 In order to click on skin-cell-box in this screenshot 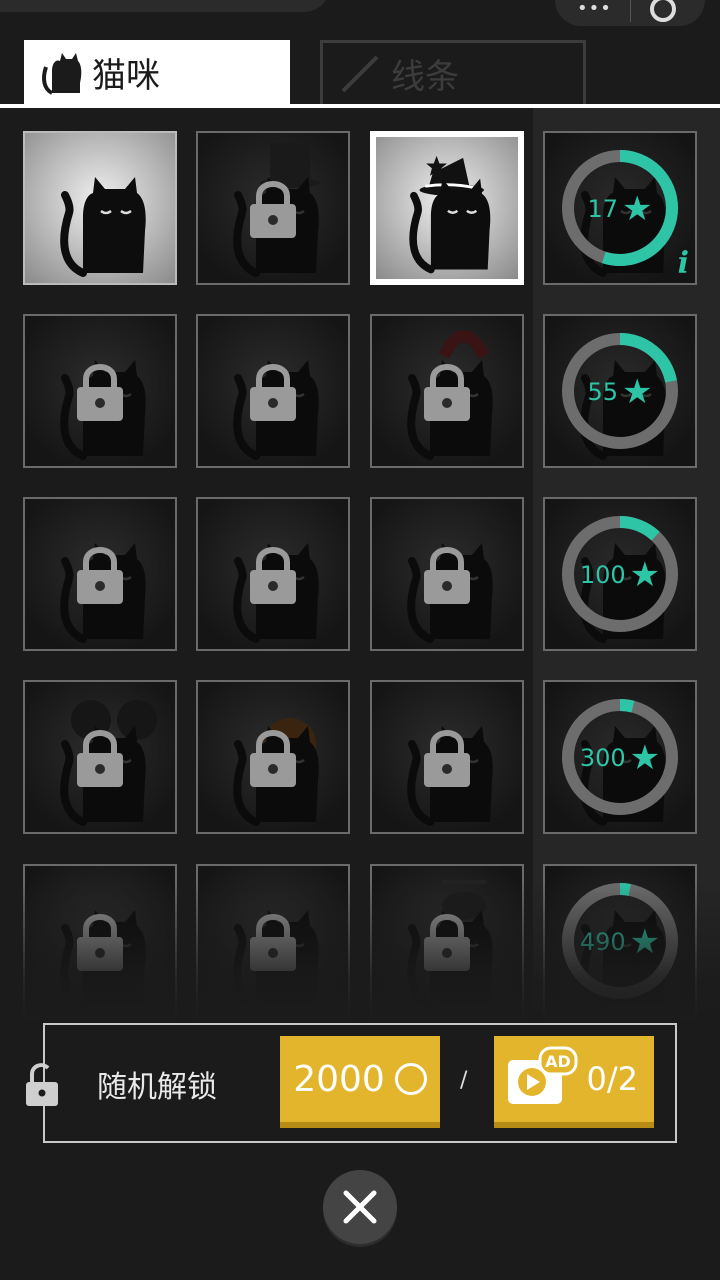, I will do `click(100, 941)`.